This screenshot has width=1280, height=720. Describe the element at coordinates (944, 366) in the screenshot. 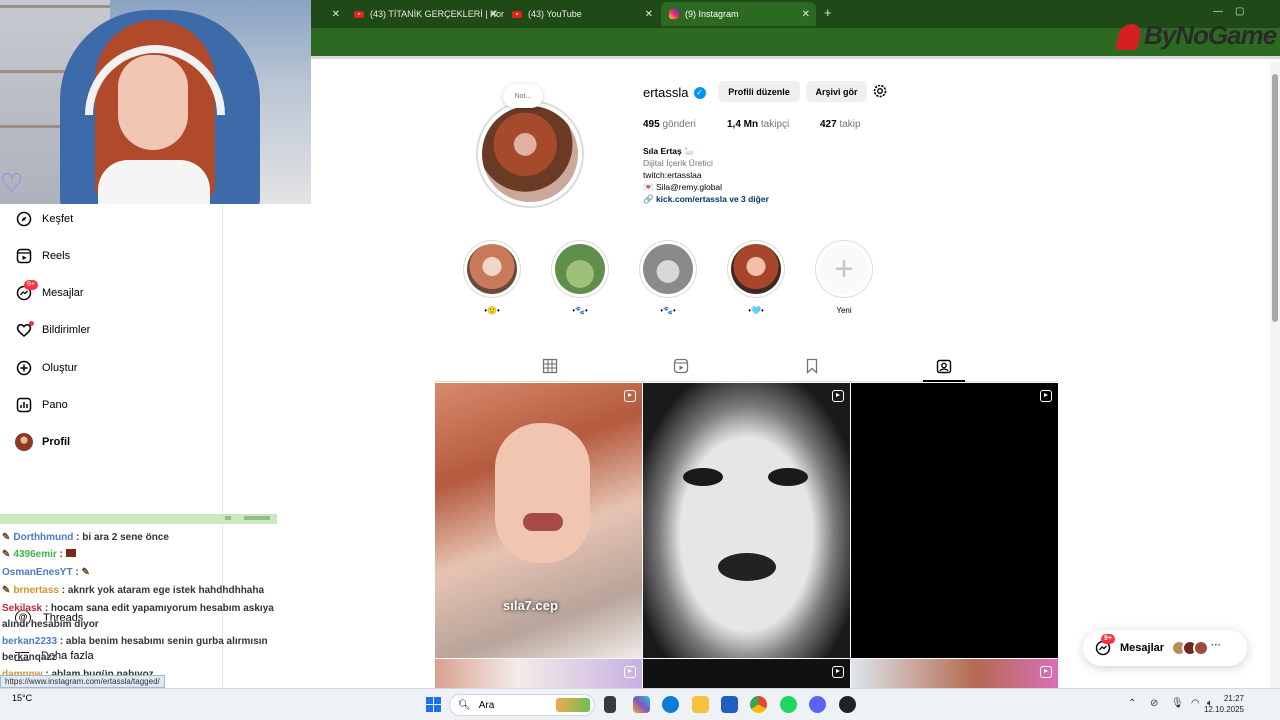

I see `tagged-icon` at that location.